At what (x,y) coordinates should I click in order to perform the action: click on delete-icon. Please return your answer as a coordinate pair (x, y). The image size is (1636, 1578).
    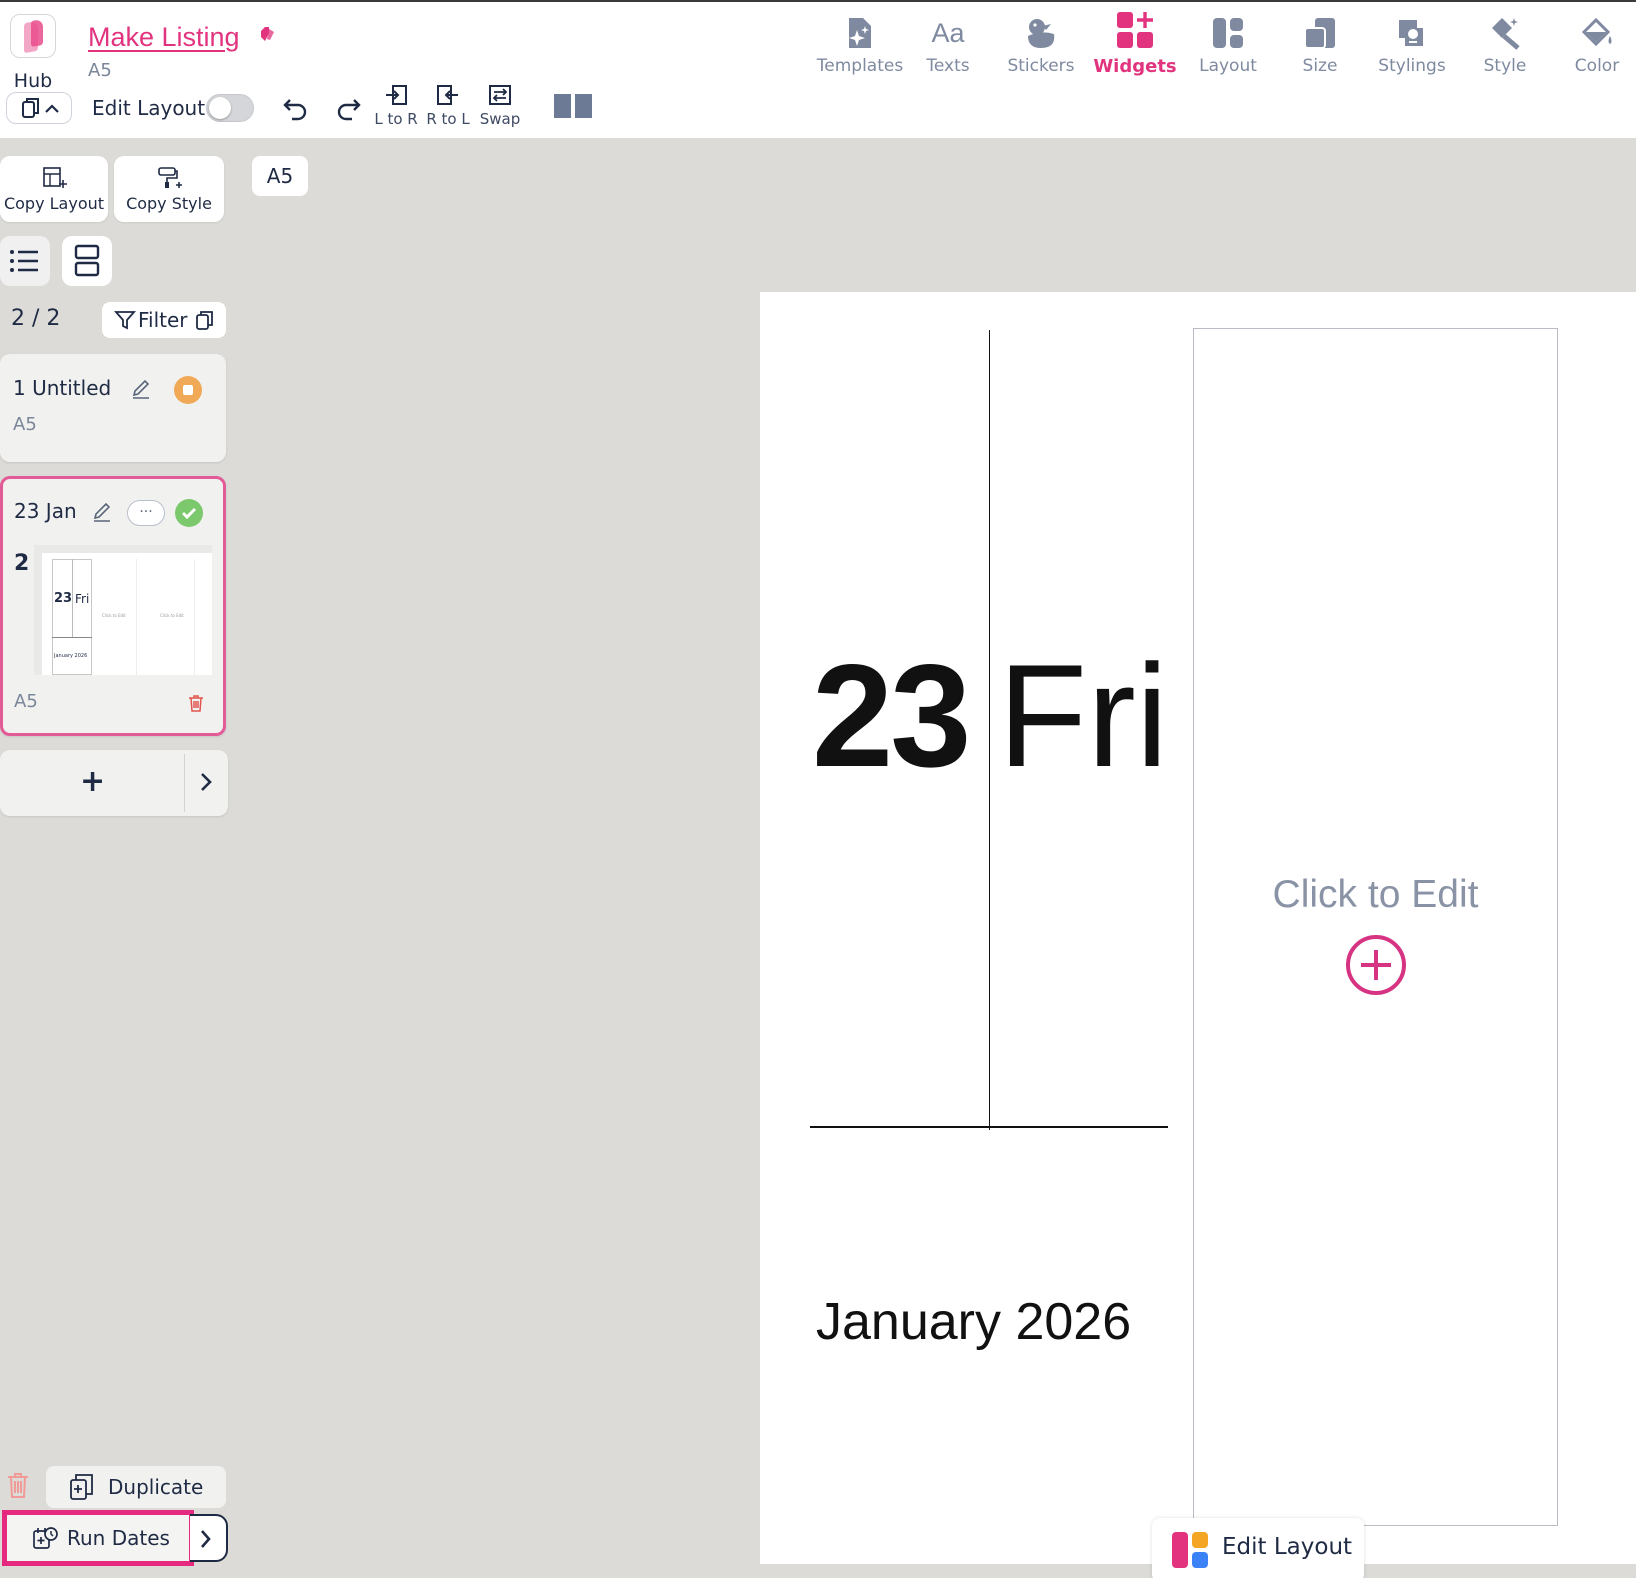
    Looking at the image, I should click on (196, 703).